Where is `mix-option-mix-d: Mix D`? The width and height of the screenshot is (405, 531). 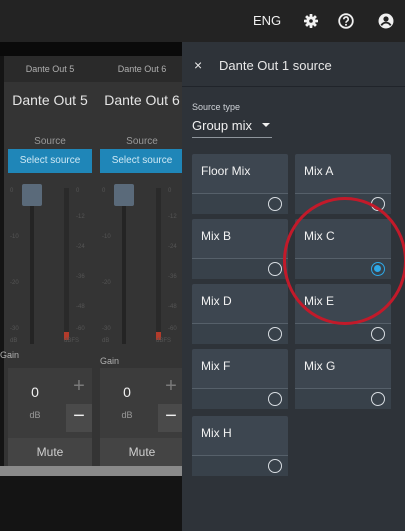 mix-option-mix-d: Mix D is located at coordinates (240, 314).